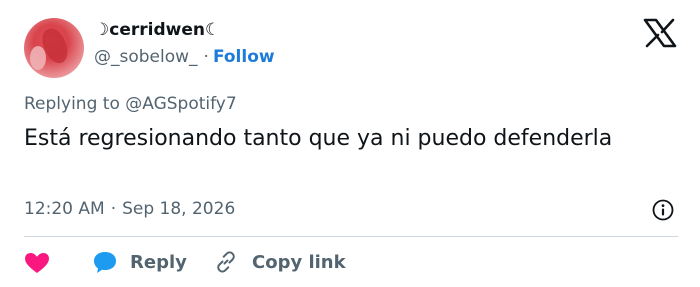 The width and height of the screenshot is (700, 287). What do you see at coordinates (226, 262) in the screenshot?
I see `link-icon` at bounding box center [226, 262].